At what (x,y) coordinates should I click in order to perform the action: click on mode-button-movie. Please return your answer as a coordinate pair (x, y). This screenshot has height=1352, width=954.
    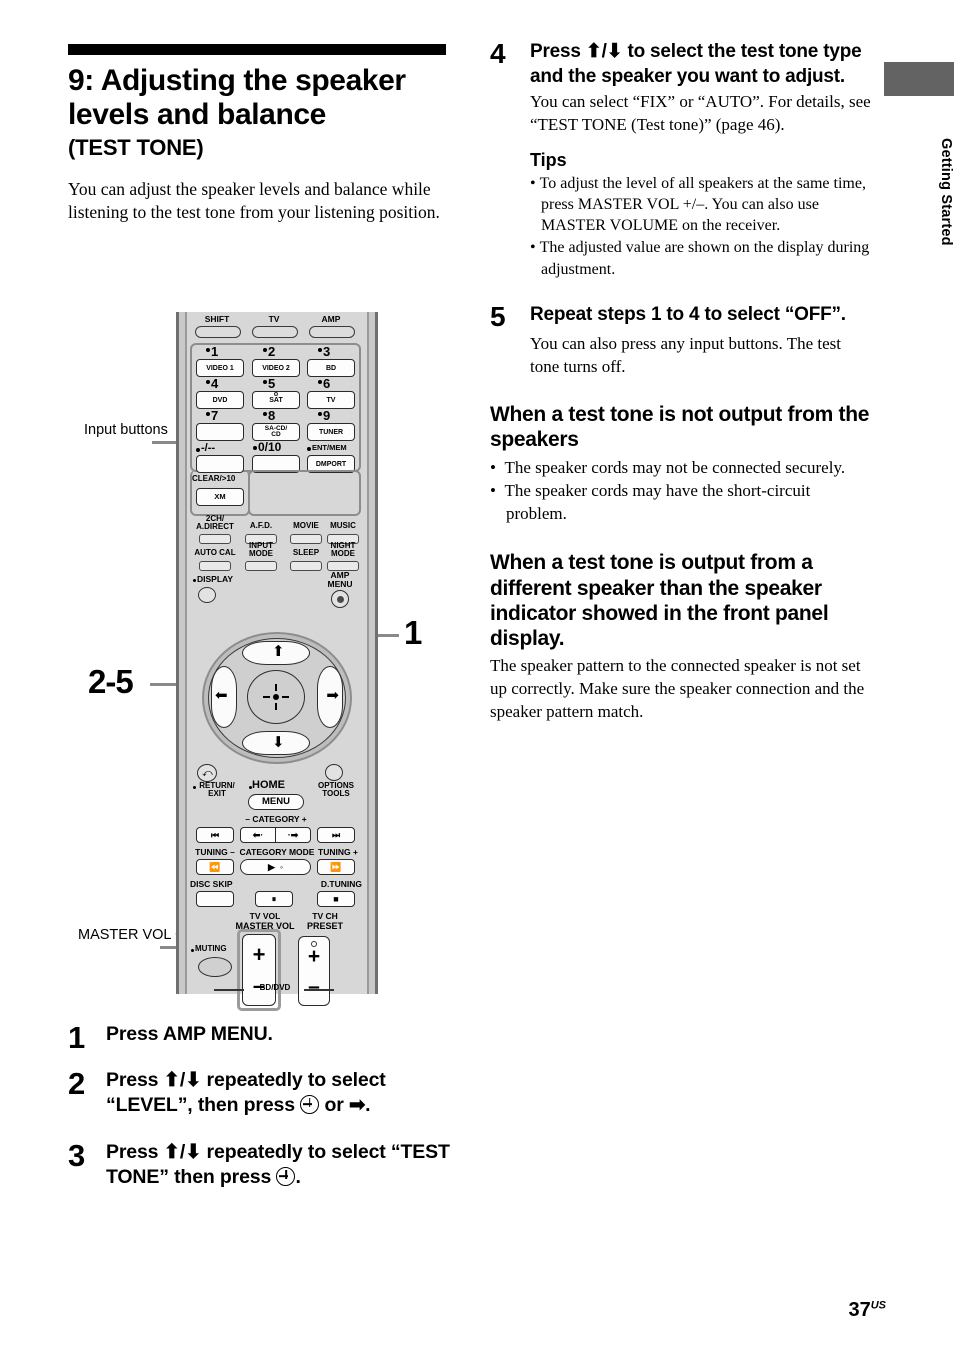
    Looking at the image, I should click on (306, 539).